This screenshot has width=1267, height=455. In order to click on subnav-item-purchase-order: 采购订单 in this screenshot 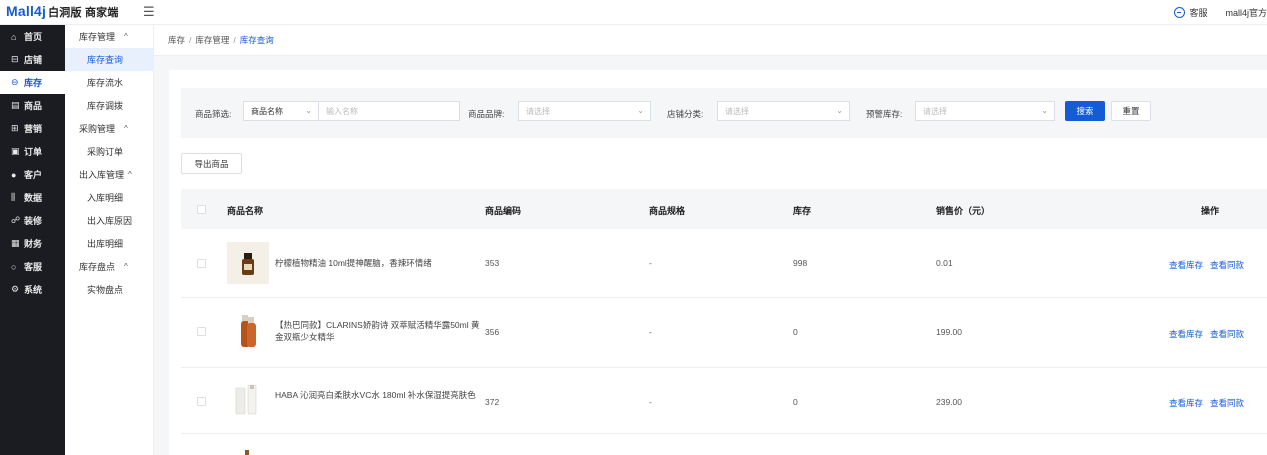, I will do `click(109, 151)`.